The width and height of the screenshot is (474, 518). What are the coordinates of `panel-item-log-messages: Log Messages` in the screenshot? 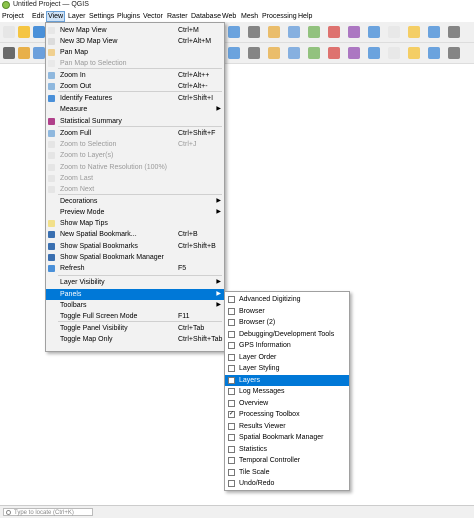 It's located at (287, 391).